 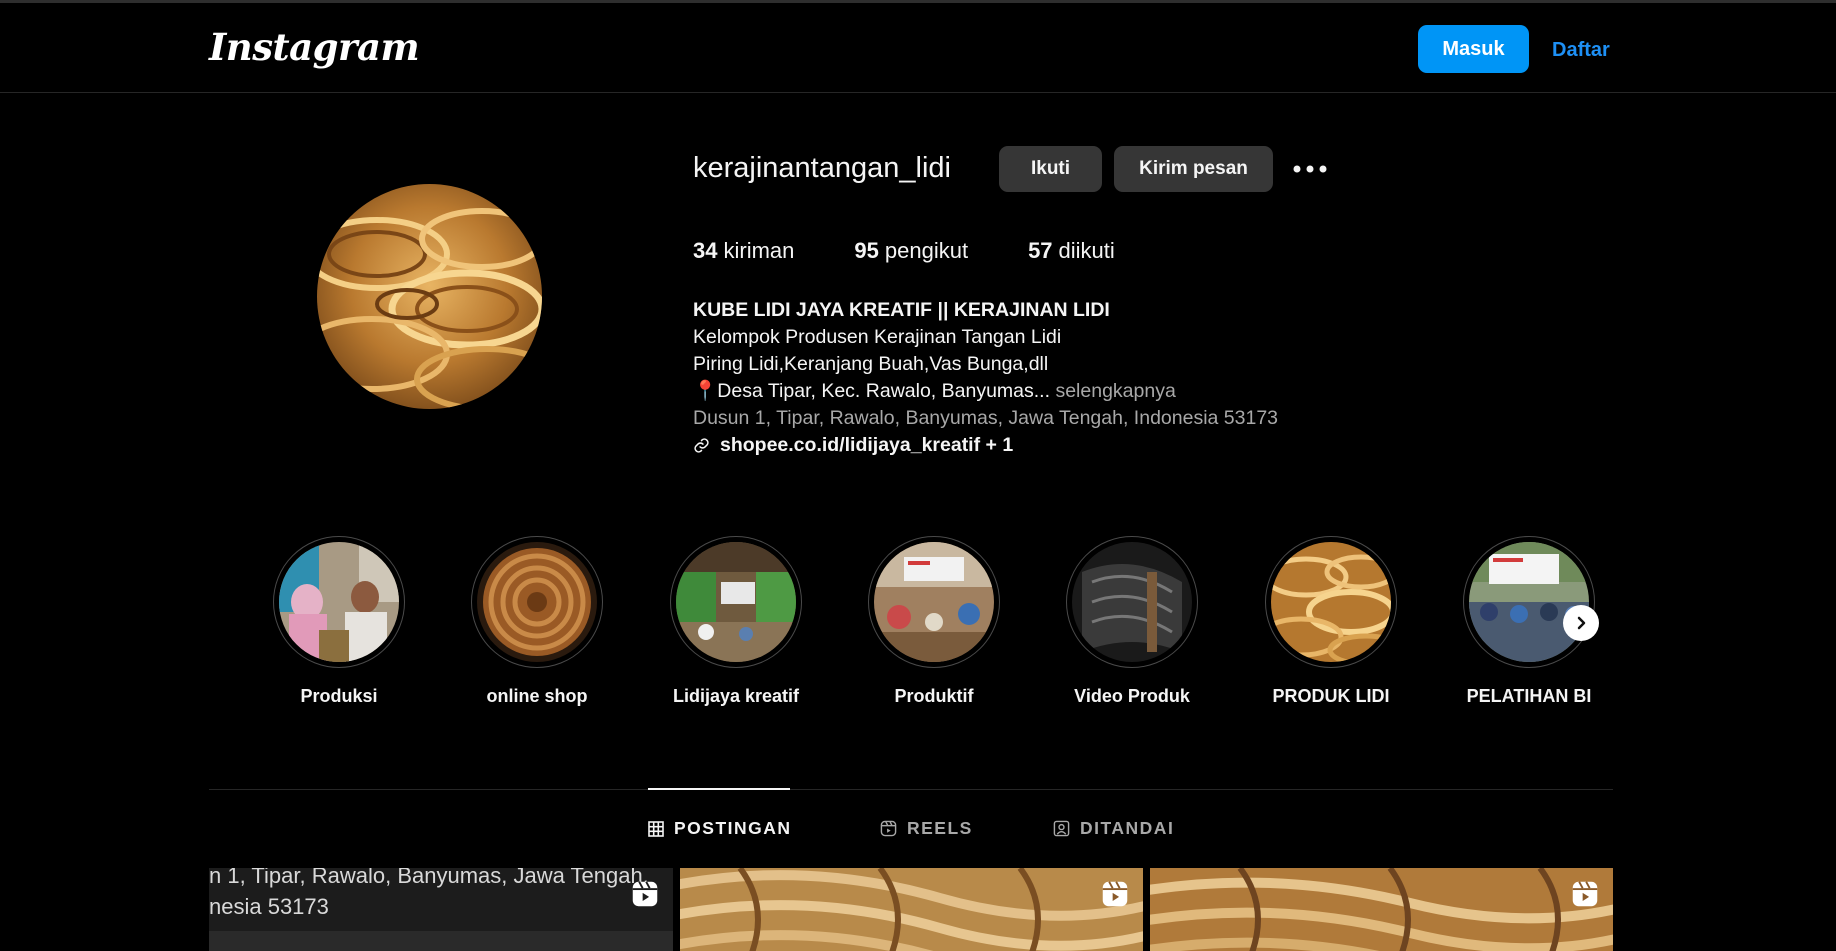 I want to click on posts-count-label: kiriman, so click(x=759, y=250).